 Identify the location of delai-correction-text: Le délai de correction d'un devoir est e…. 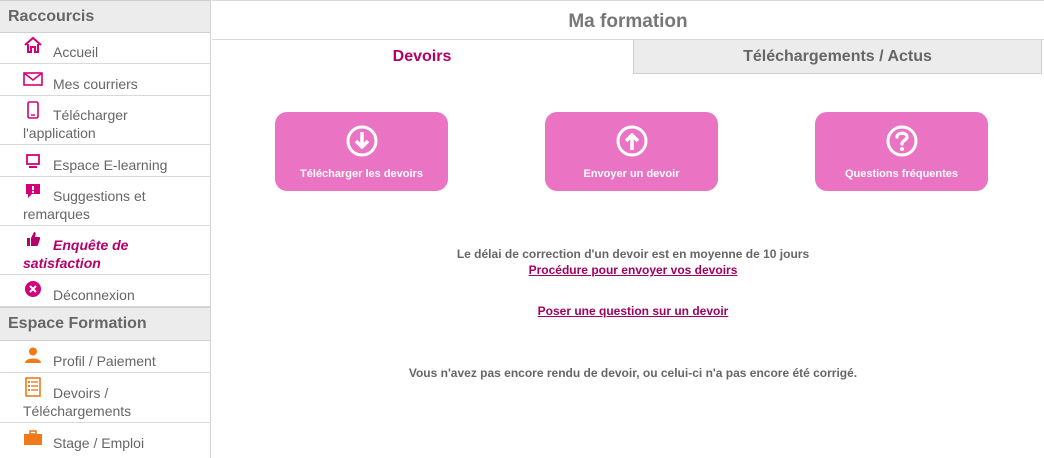
(633, 254).